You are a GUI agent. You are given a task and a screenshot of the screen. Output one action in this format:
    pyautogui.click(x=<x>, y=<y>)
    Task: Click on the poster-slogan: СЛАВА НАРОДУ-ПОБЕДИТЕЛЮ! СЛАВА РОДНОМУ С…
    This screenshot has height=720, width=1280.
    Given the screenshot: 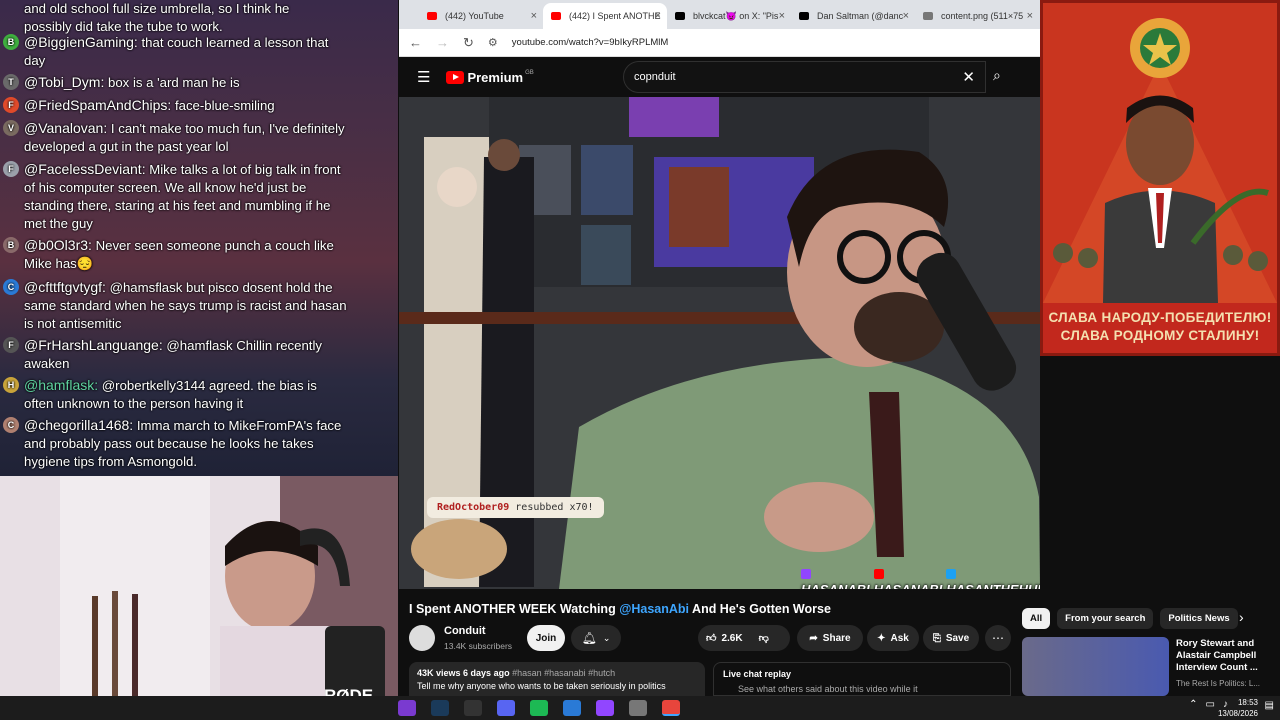 What is the action you would take?
    pyautogui.click(x=1160, y=326)
    